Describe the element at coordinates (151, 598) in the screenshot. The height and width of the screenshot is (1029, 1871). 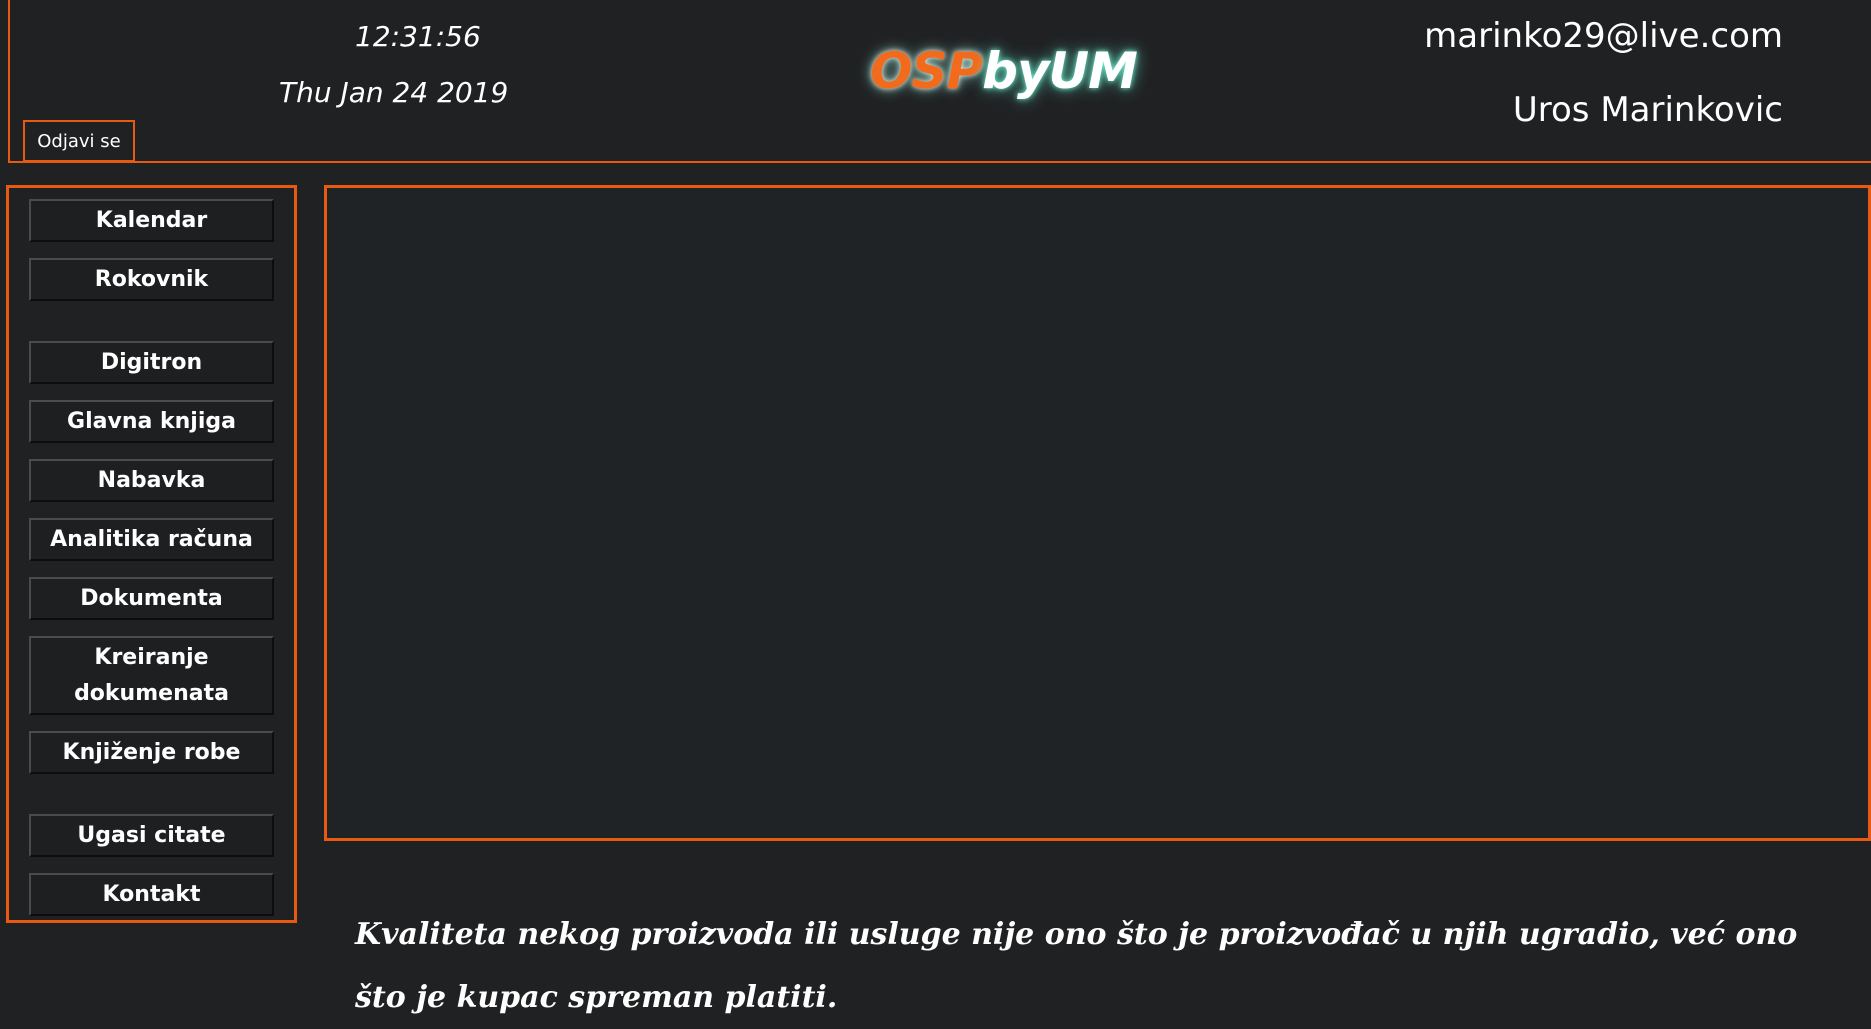
I see `sidebar-item-dokumenta: Dokumenta` at that location.